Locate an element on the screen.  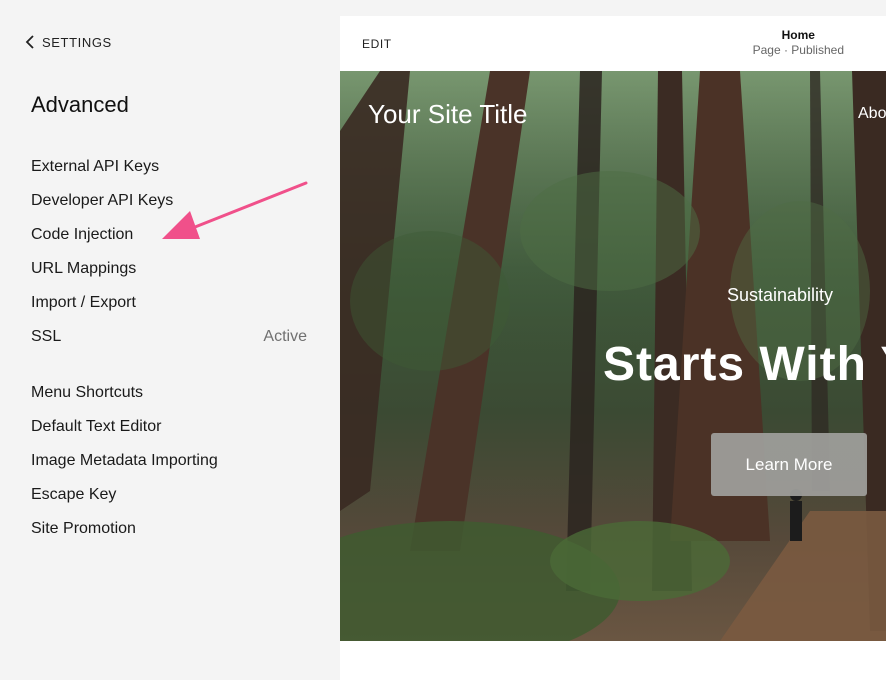
back-to-settings-link: SETTINGS is located at coordinates (68, 42).